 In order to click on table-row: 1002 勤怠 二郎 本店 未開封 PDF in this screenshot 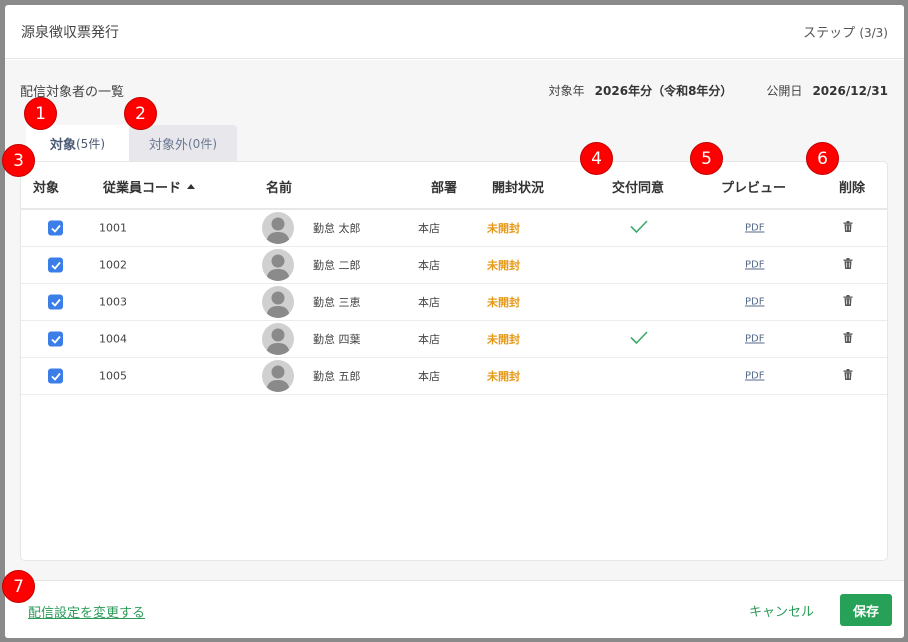, I will do `click(454, 265)`.